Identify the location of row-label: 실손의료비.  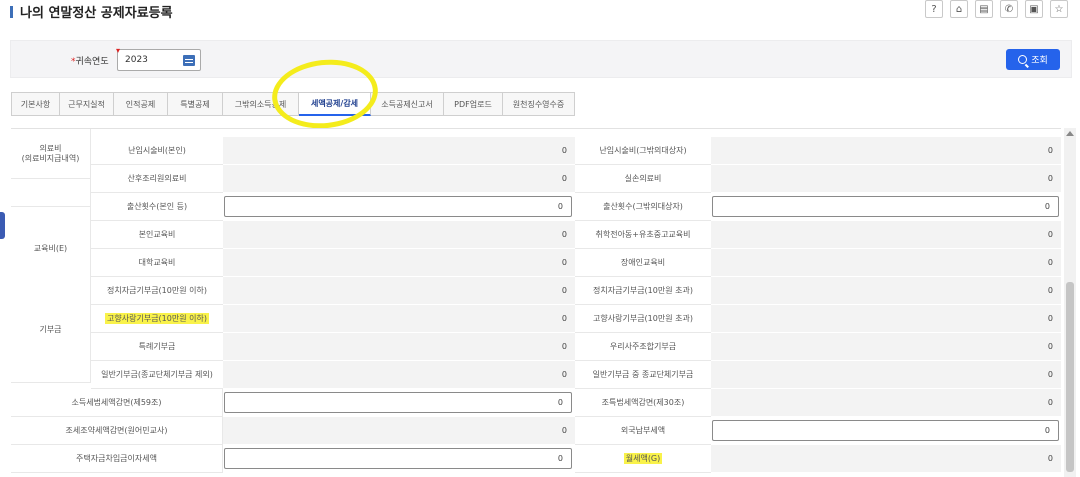
(643, 179).